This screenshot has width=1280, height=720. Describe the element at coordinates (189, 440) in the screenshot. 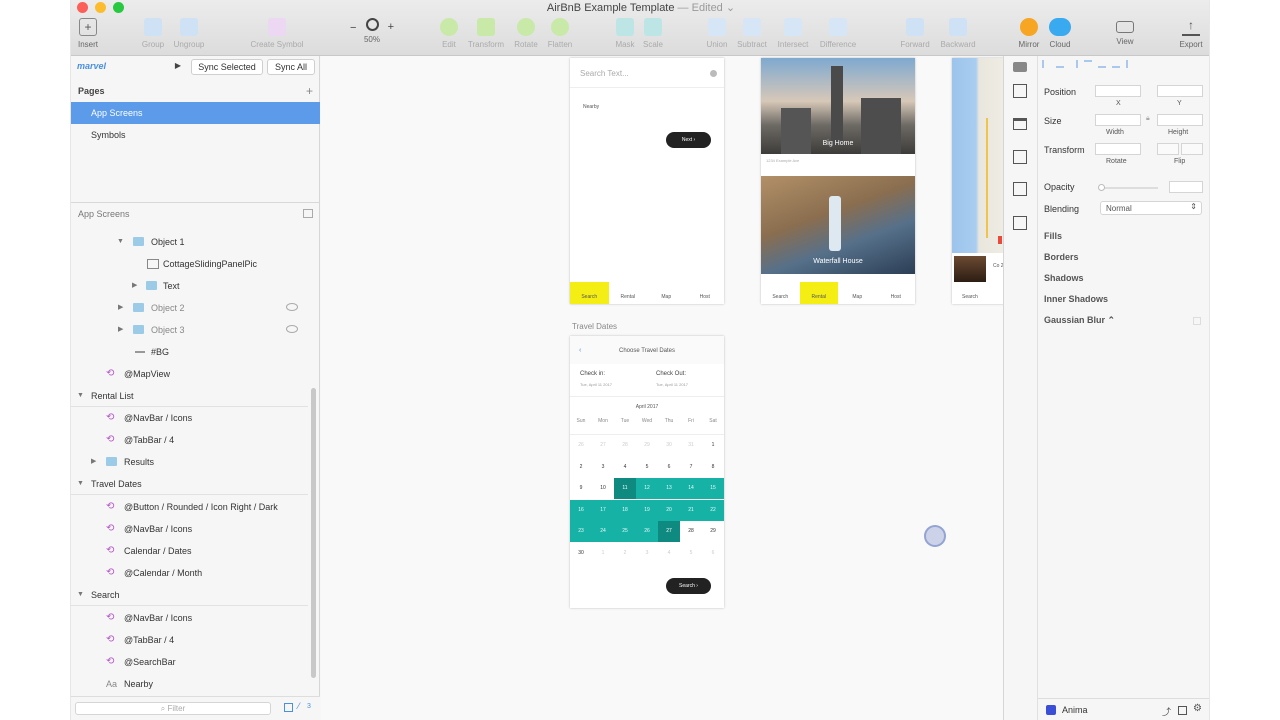

I see `layer-tabbar-4: ⟲ @TabBar / 4` at that location.